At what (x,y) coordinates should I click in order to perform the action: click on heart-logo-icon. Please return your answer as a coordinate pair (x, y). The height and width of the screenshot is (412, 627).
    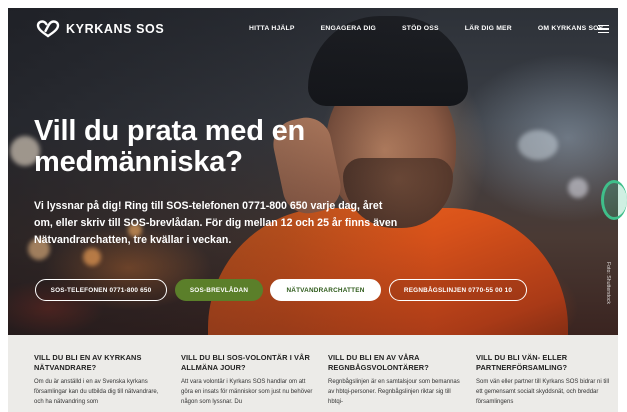
    Looking at the image, I should click on (48, 29).